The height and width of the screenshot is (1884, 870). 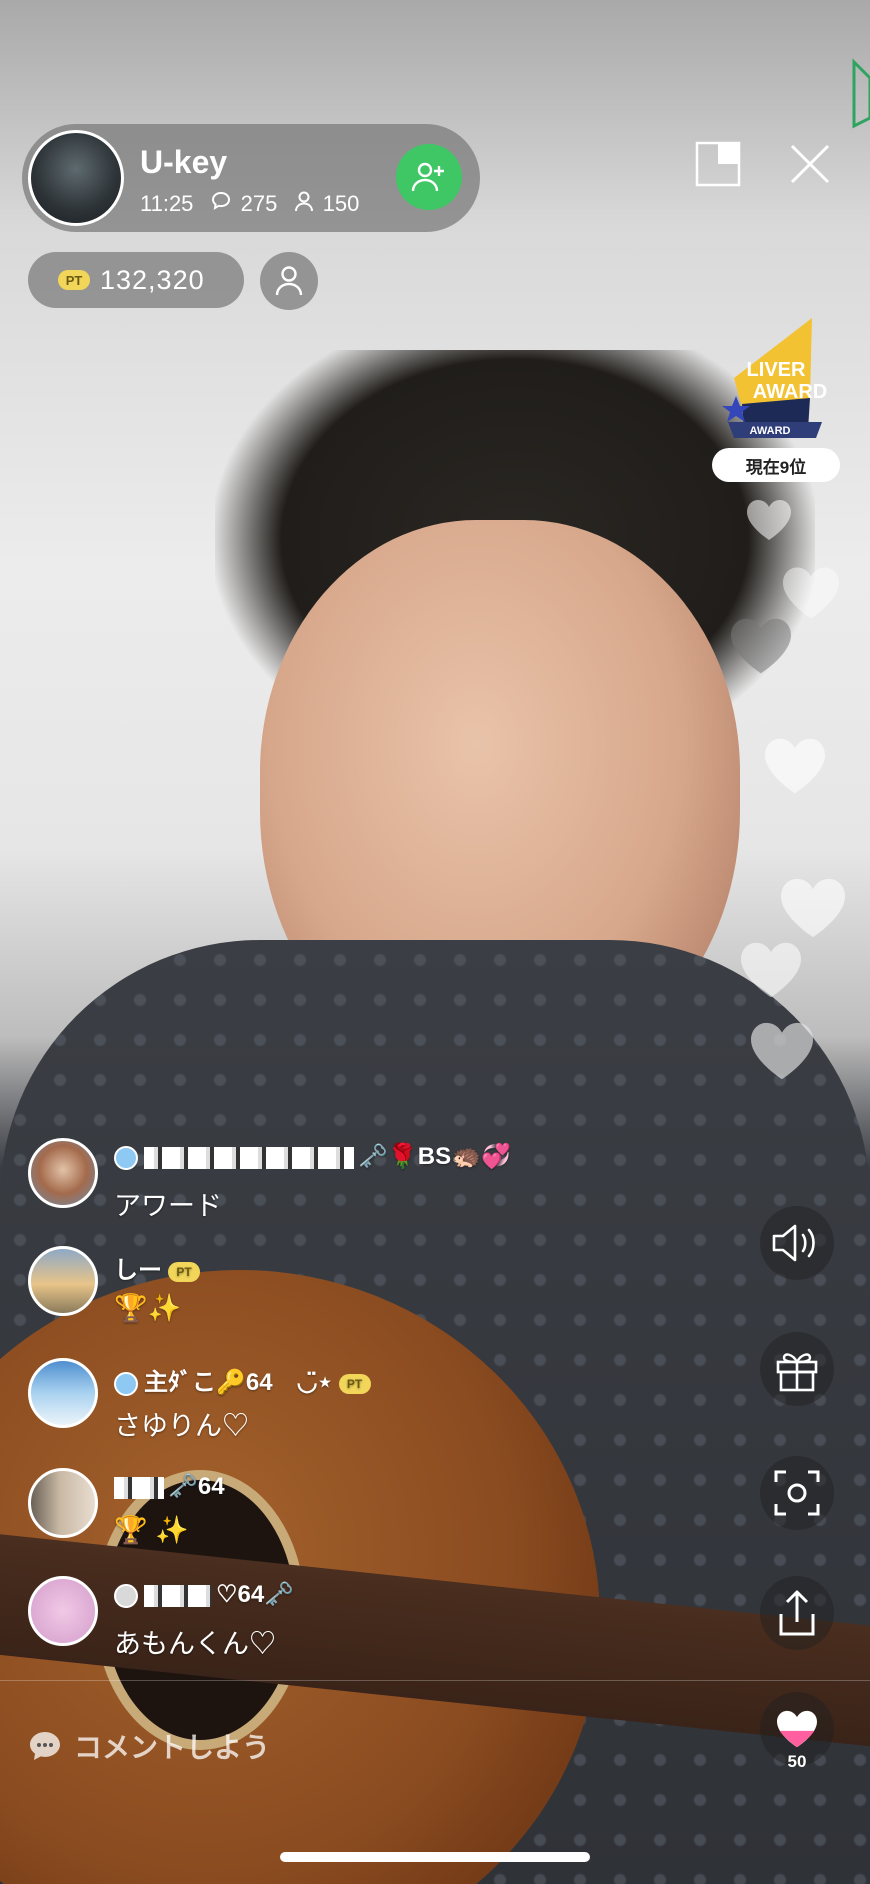 What do you see at coordinates (251, 178) in the screenshot?
I see `host-info-card: U-key 11:25 275 150` at bounding box center [251, 178].